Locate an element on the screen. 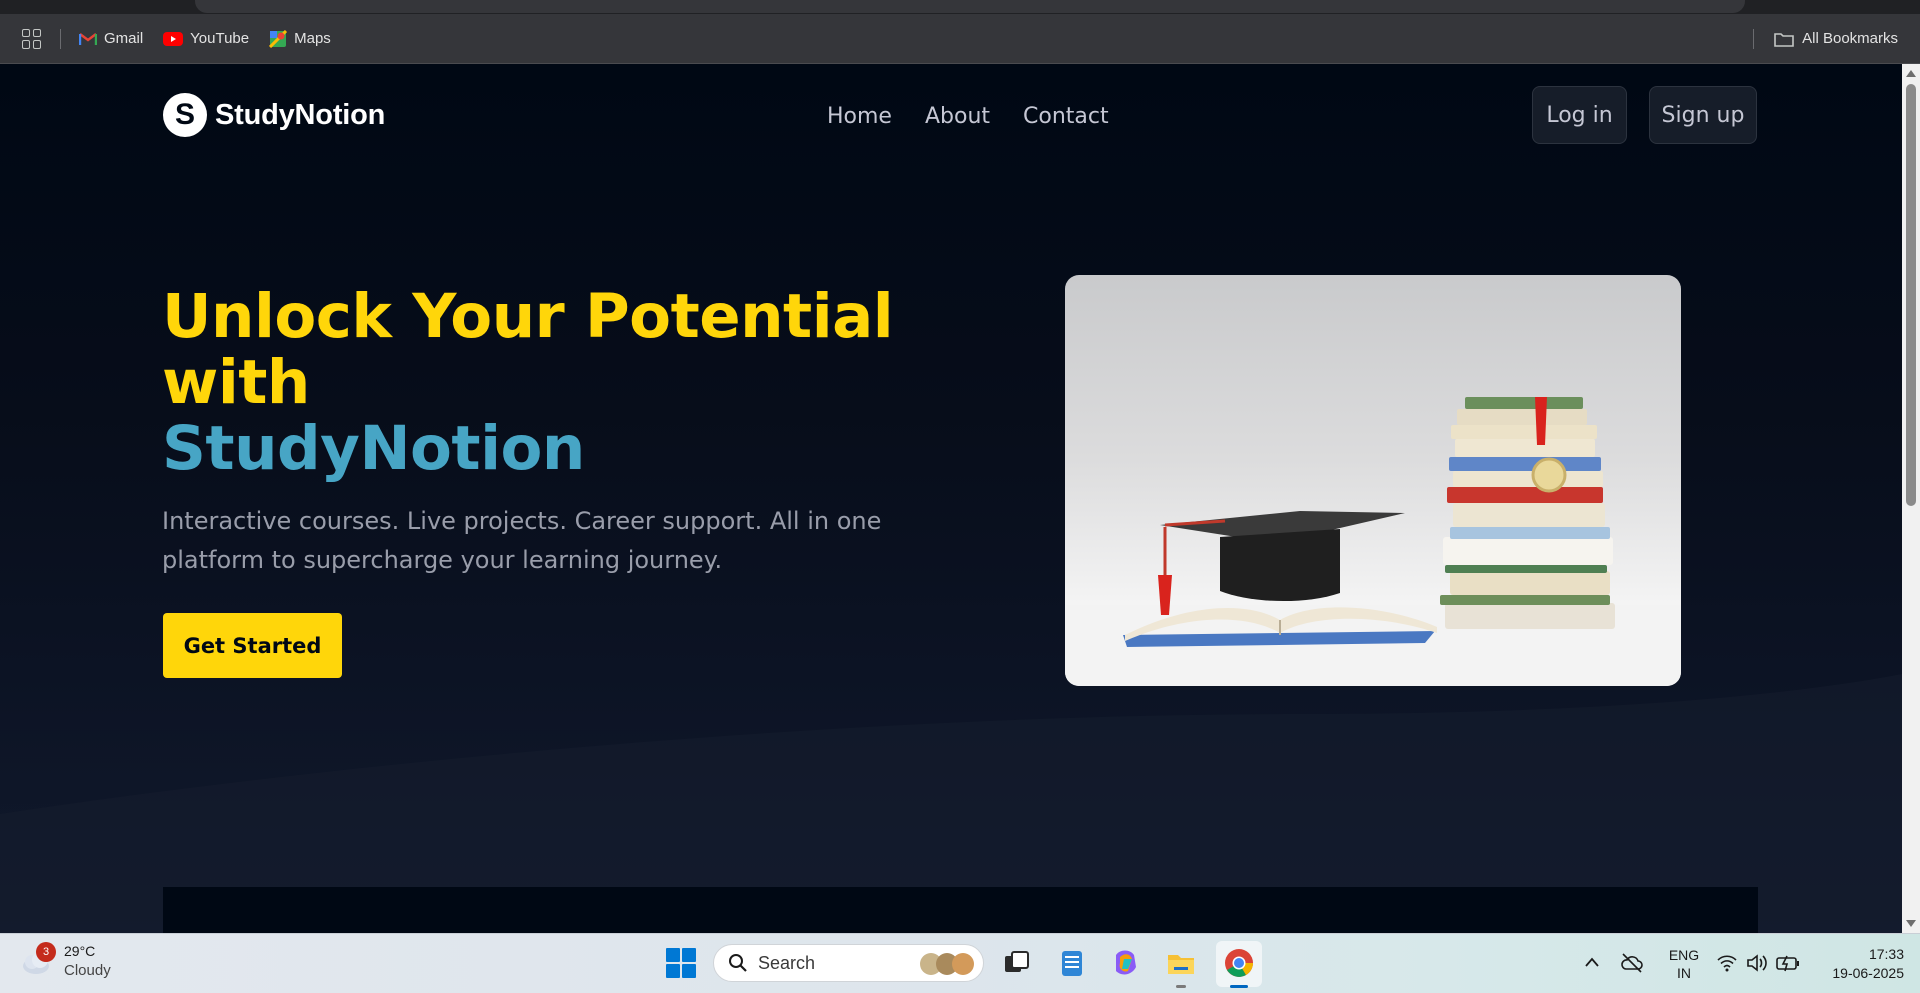 The image size is (1920, 993). cloud-offline-icon is located at coordinates (1632, 963).